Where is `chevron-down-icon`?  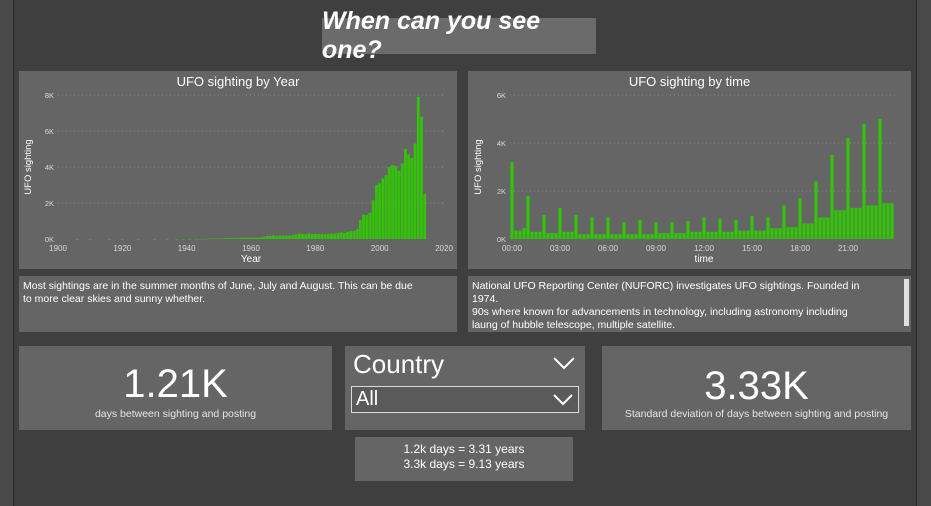 chevron-down-icon is located at coordinates (563, 399).